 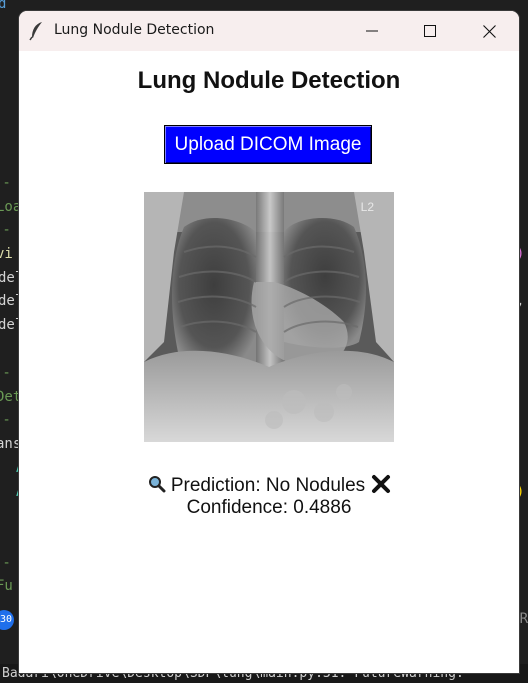 I want to click on maximize-button, so click(x=430, y=31).